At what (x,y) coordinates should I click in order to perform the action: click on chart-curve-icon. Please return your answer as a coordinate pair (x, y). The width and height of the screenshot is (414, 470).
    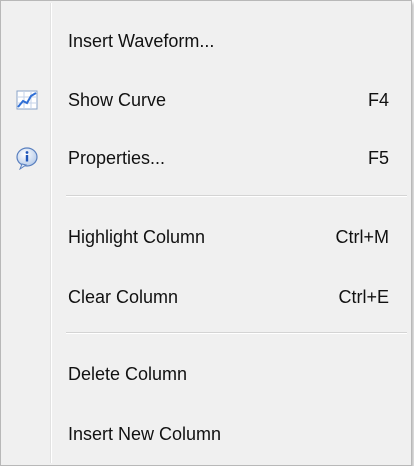
    Looking at the image, I should click on (27, 100).